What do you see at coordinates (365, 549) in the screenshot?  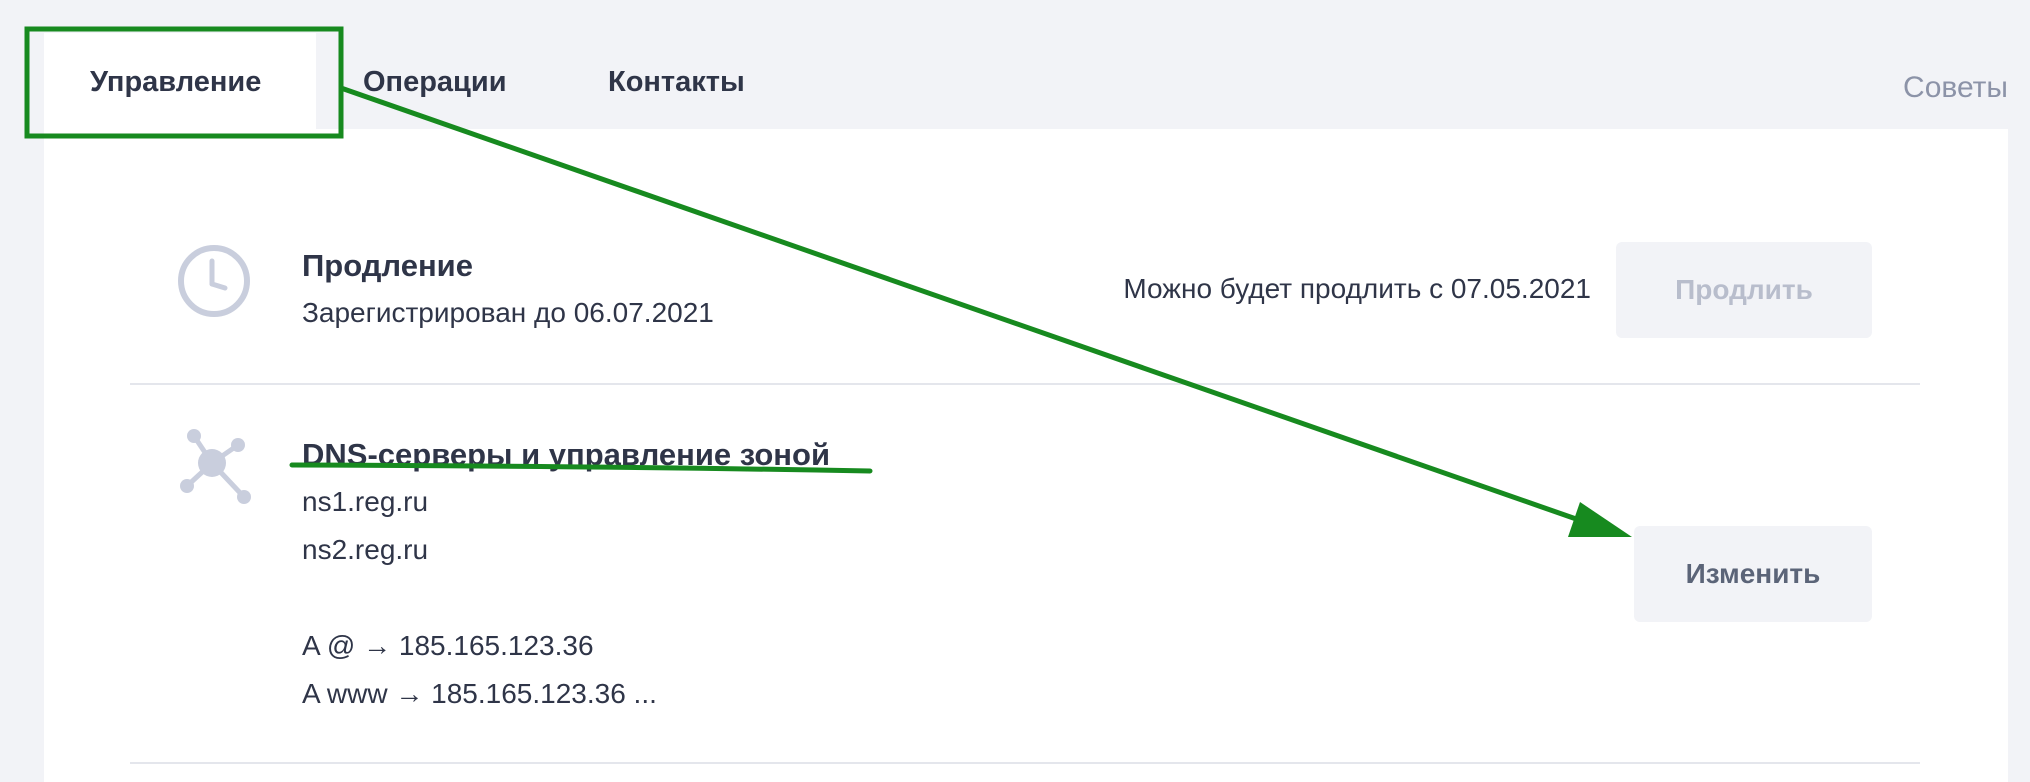 I see `ns-server-item: ns2.reg.ru` at bounding box center [365, 549].